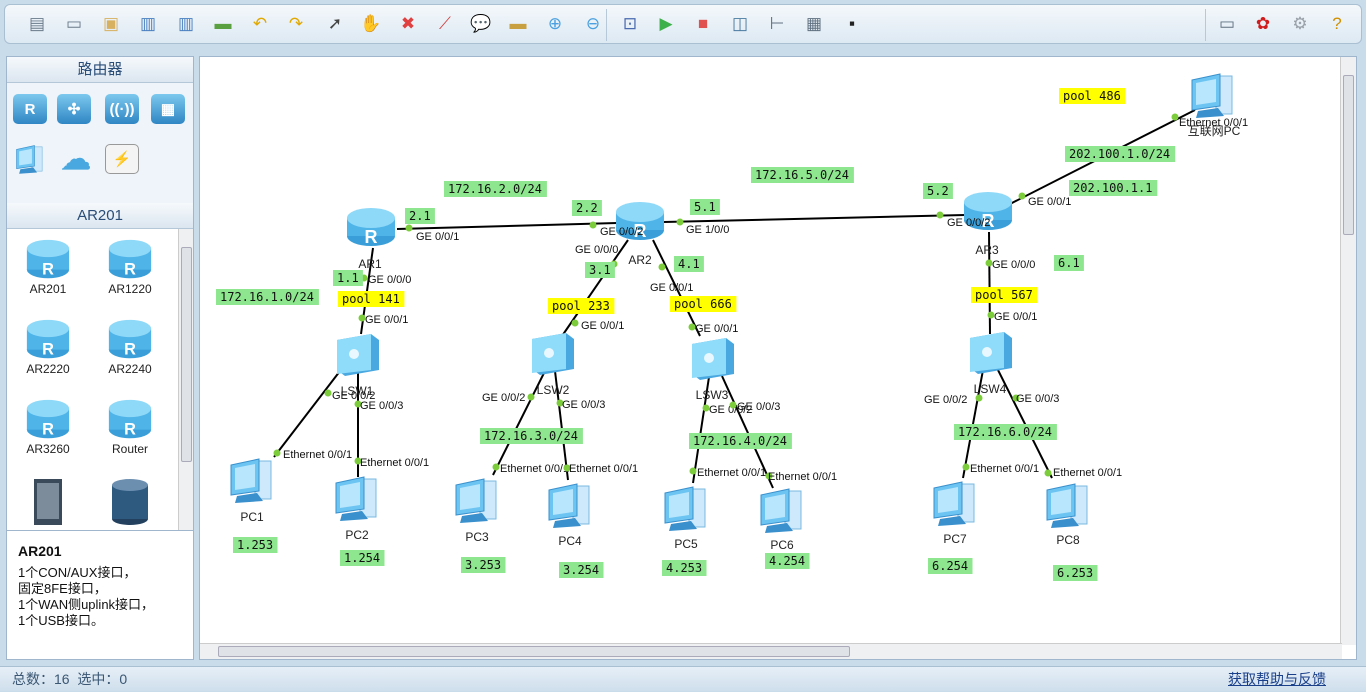  I want to click on node-PC2: PC2, so click(357, 507).